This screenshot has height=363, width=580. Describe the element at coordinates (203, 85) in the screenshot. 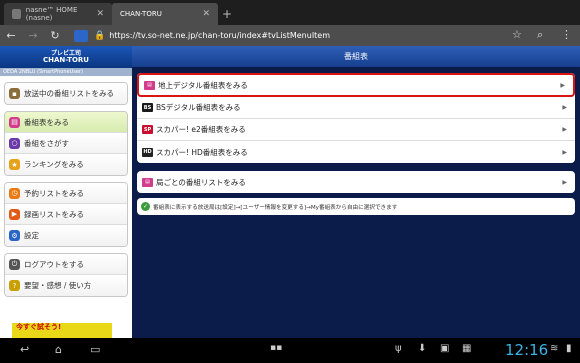

I see `list-item-label: 地上デジタル番組表をみる` at that location.